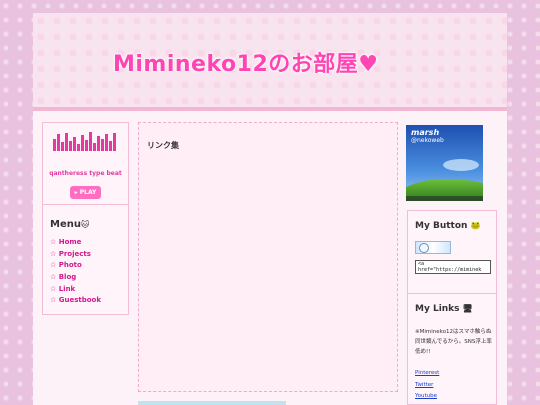 The image size is (540, 405). I want to click on menu-item-guestbook: ☆ Guestbook, so click(75, 301).